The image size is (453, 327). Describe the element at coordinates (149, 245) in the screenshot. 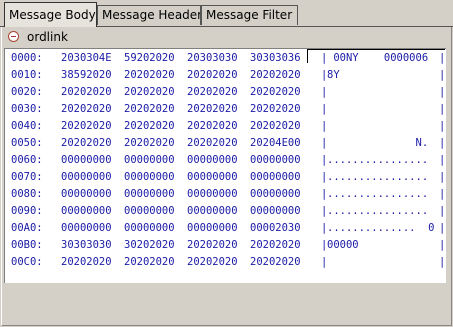

I see `hex-word: 30202020` at that location.